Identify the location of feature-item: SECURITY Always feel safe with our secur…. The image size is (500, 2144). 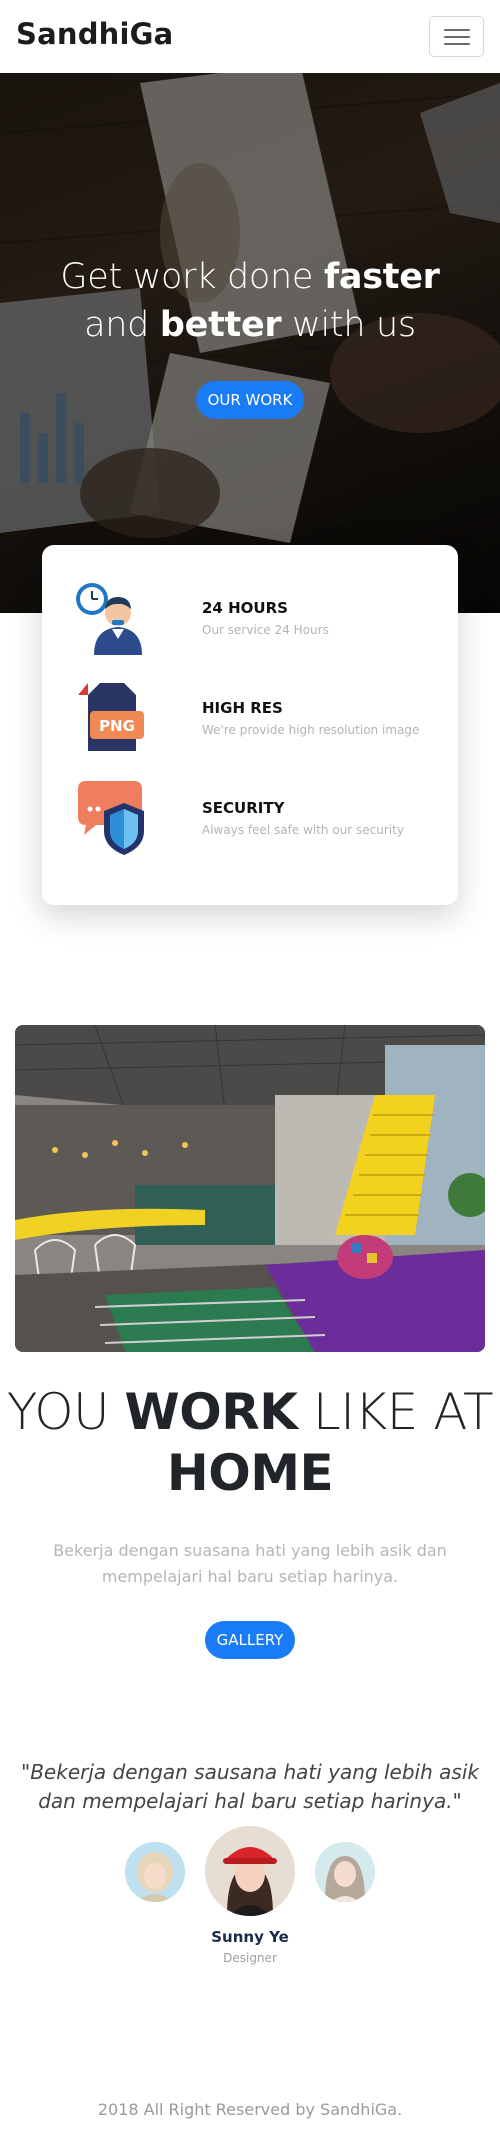
(252, 817).